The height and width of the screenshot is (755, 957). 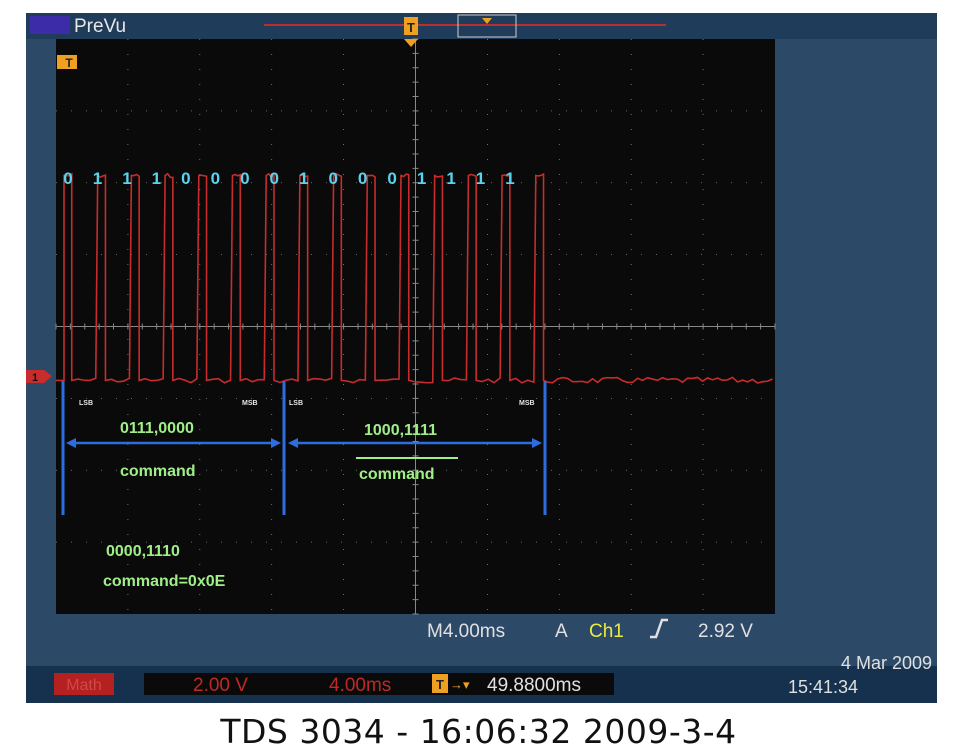 What do you see at coordinates (158, 471) in the screenshot?
I see `byte1-label: command` at bounding box center [158, 471].